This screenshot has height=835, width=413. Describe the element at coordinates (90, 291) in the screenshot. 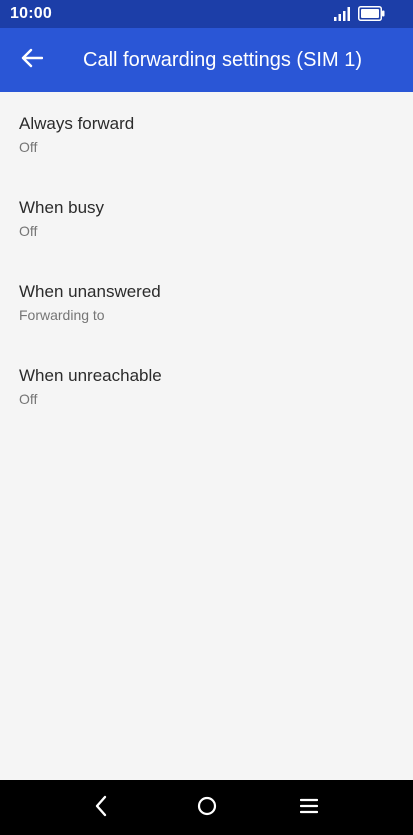

I see `setting-title: When unanswered` at that location.